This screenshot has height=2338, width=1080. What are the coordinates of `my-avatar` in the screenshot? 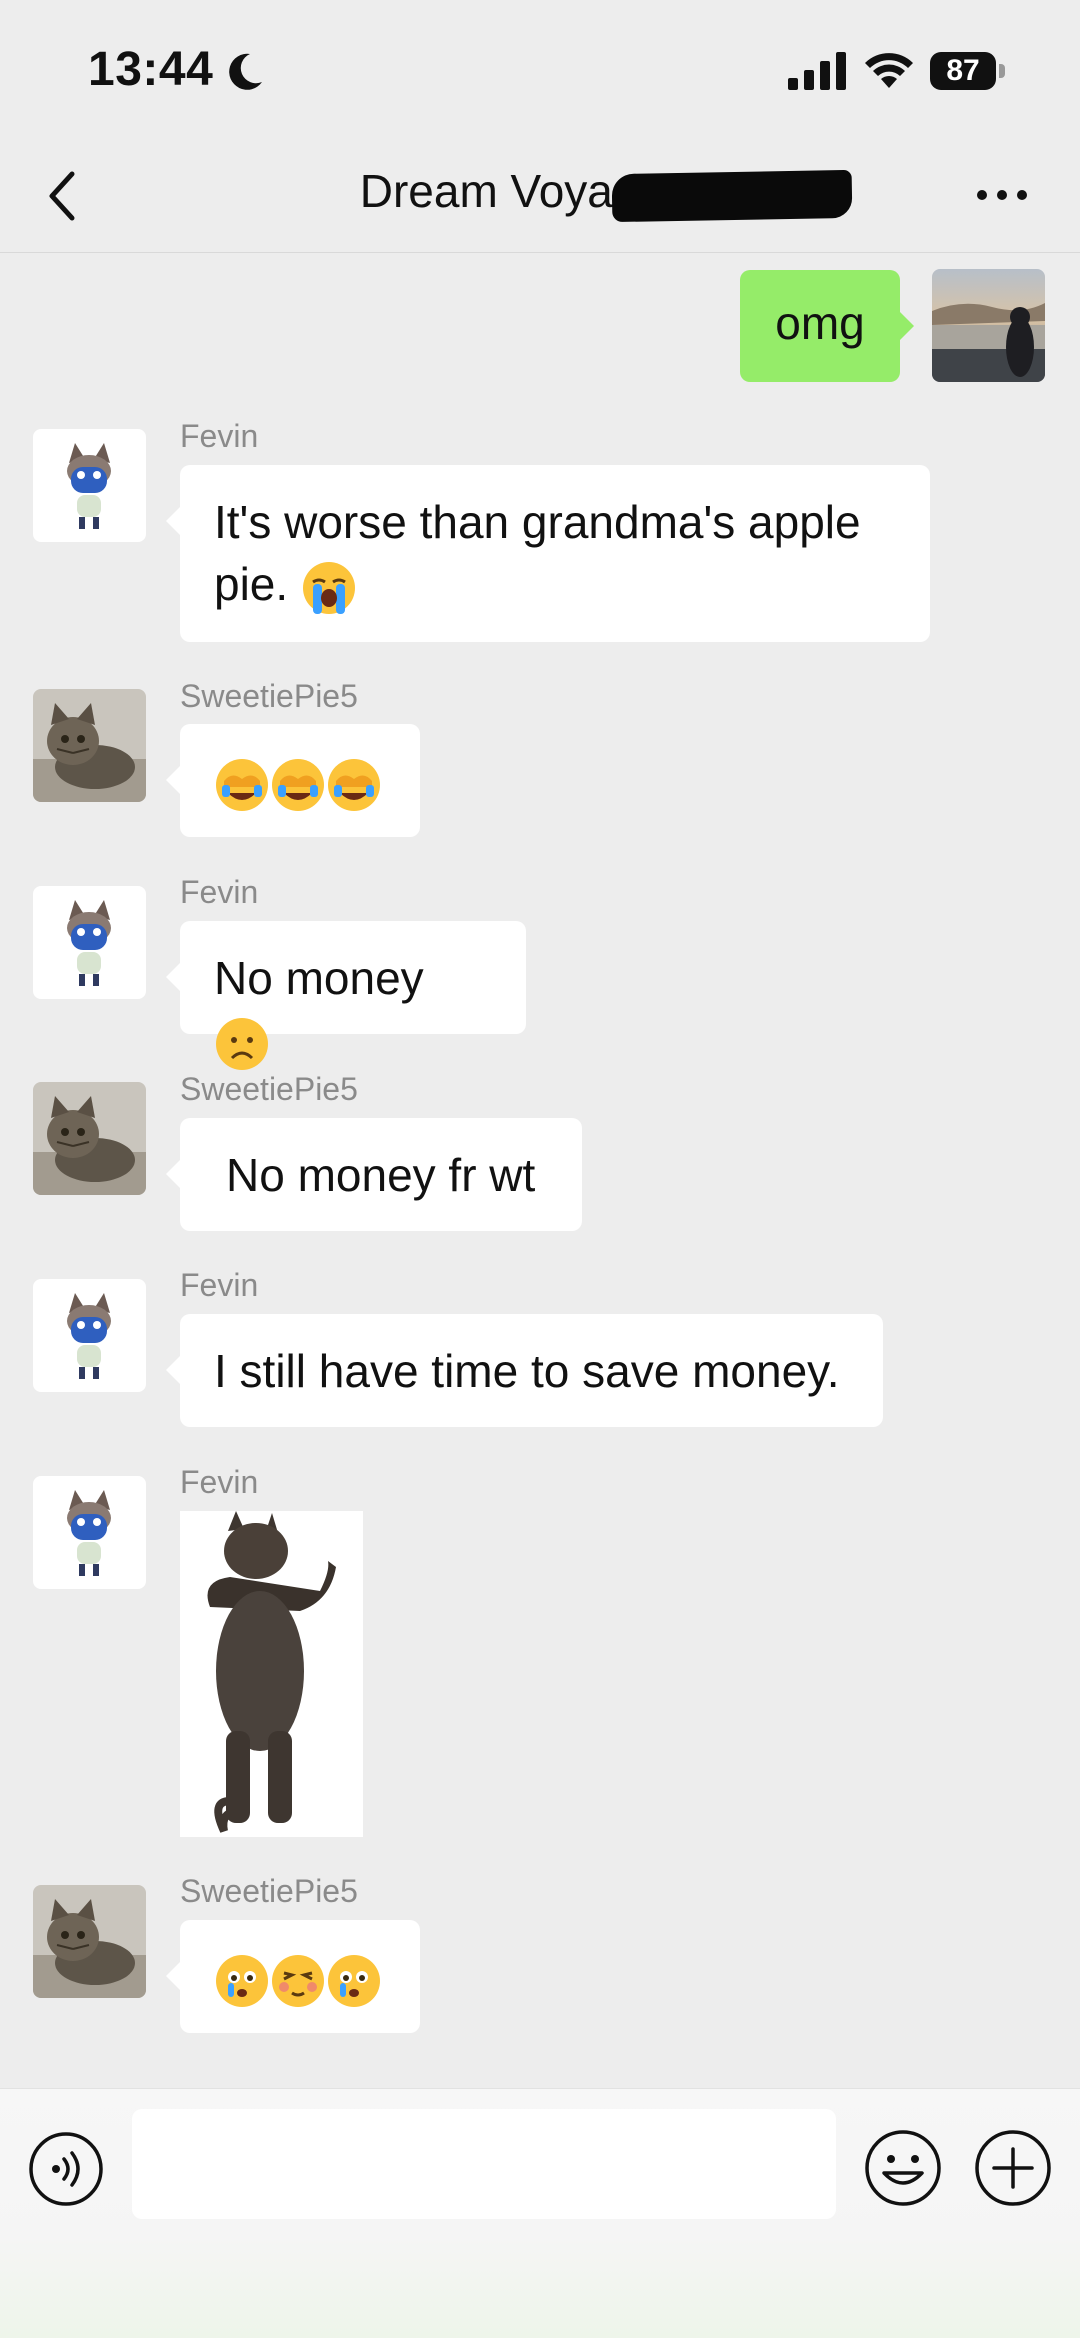 It's located at (988, 325).